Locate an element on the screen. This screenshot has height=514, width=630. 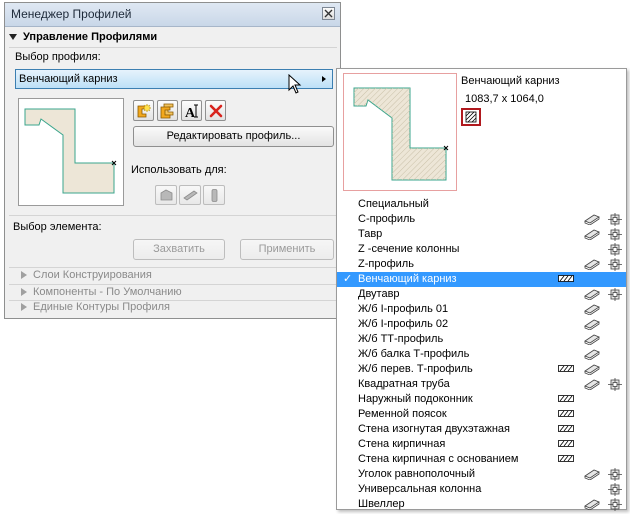
select-profile-label: Выбор профиля: is located at coordinates (58, 57).